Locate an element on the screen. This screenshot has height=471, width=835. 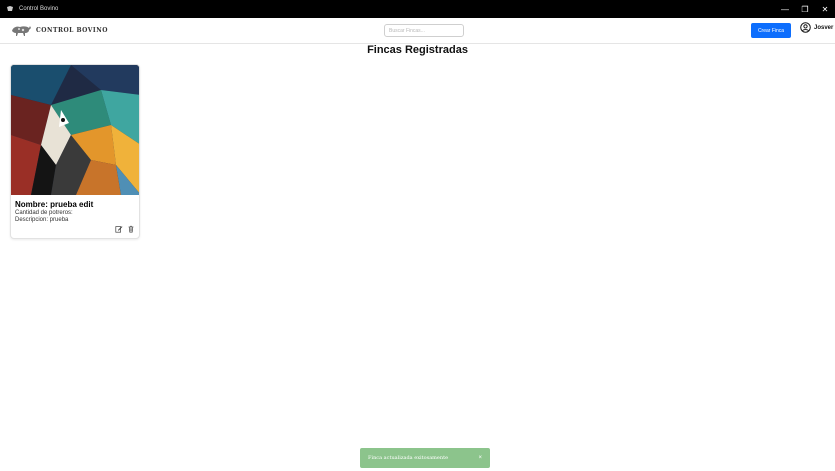
restore-button: ❐ is located at coordinates (805, 9).